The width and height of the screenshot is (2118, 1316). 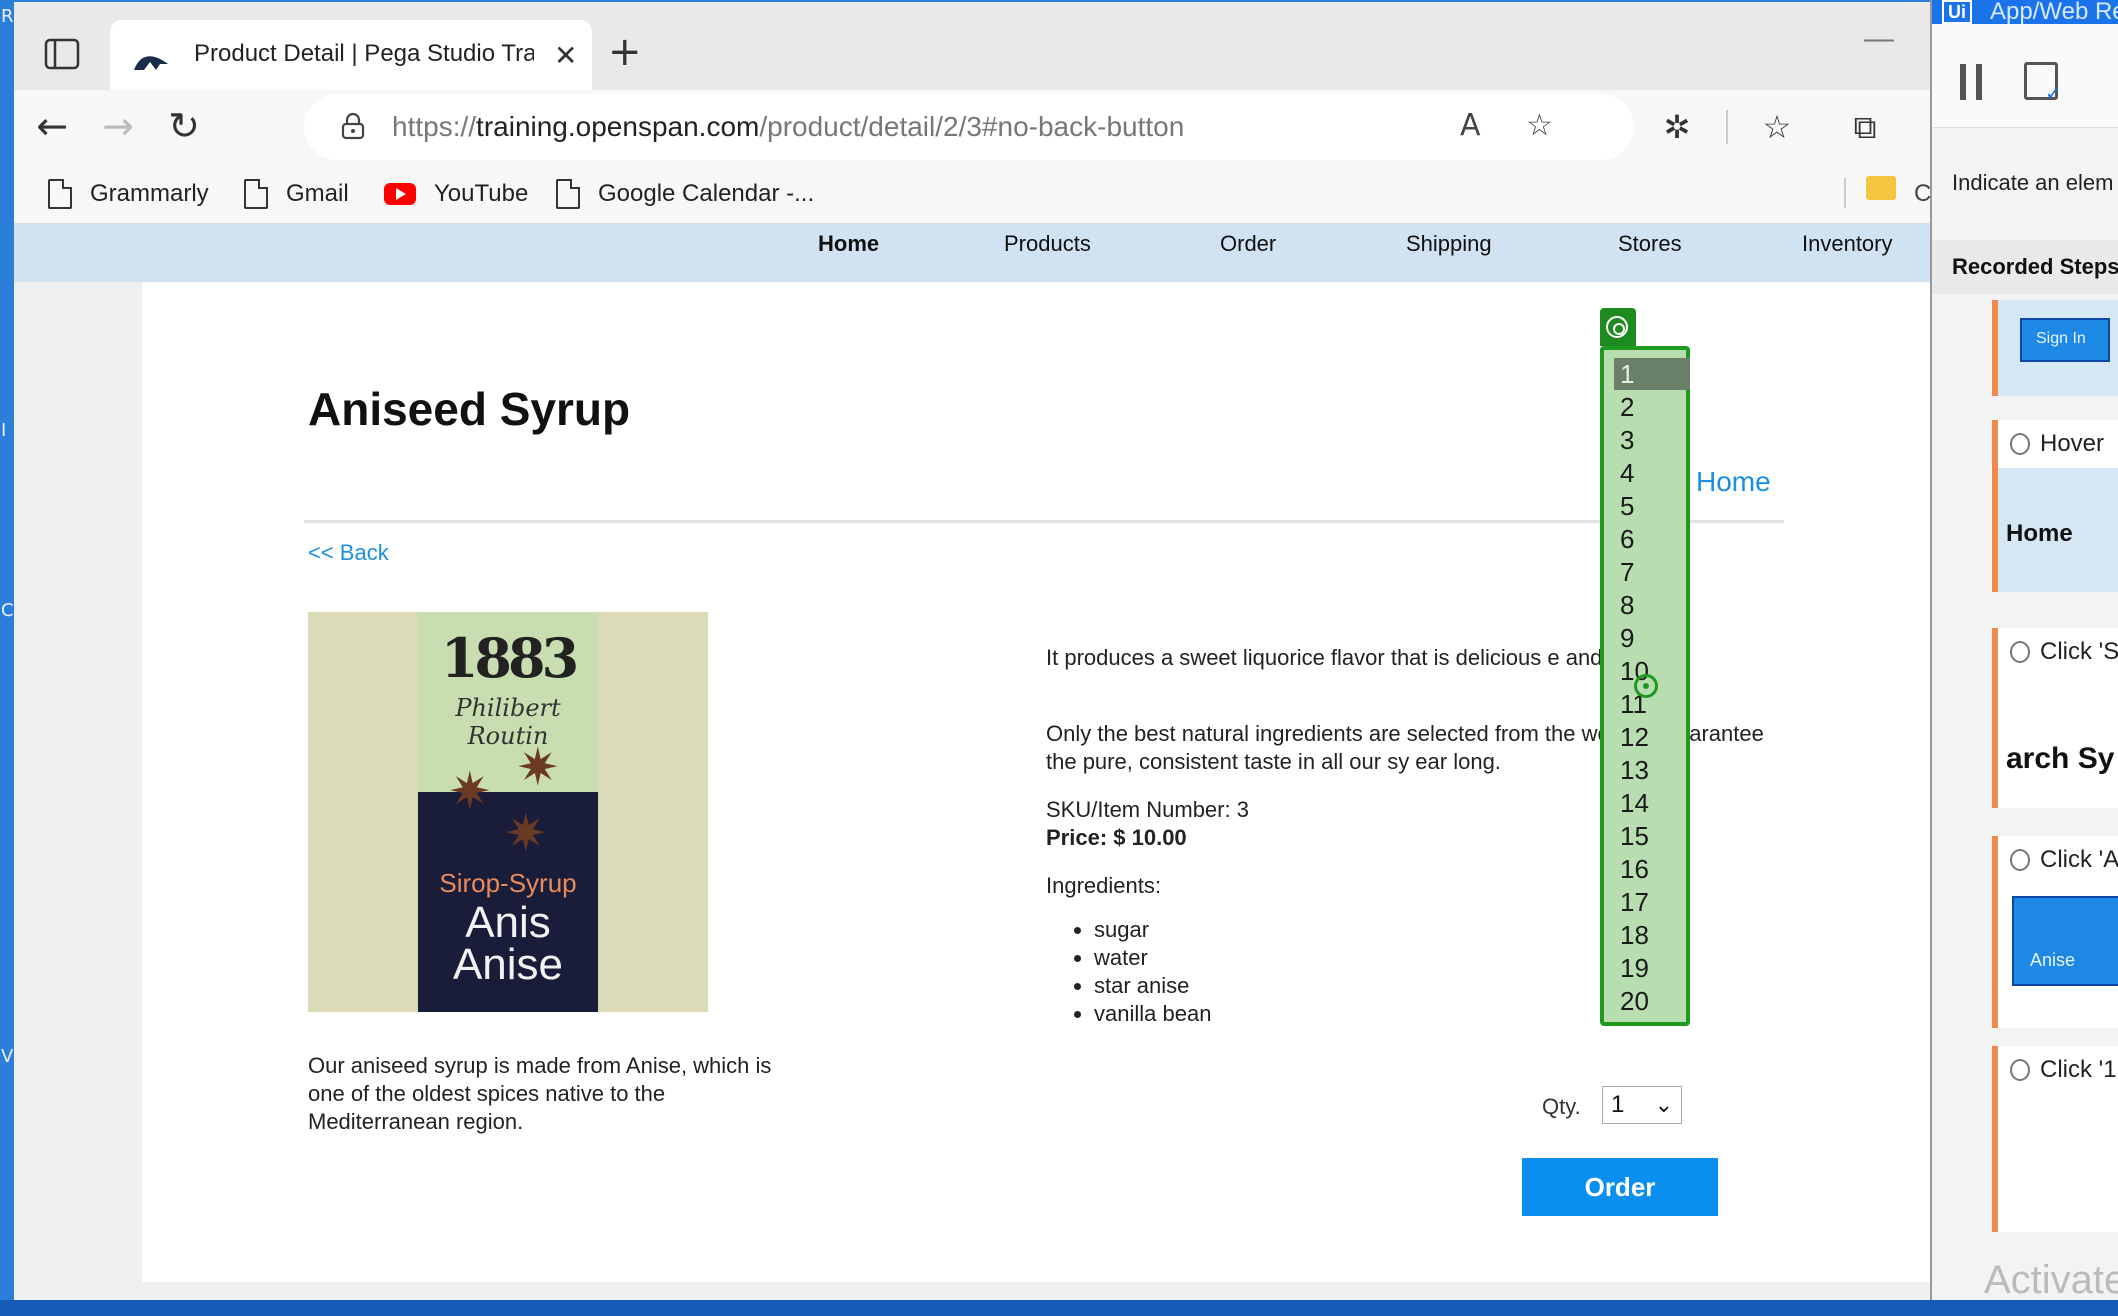 What do you see at coordinates (1652, 869) in the screenshot?
I see `qty-option: 16` at bounding box center [1652, 869].